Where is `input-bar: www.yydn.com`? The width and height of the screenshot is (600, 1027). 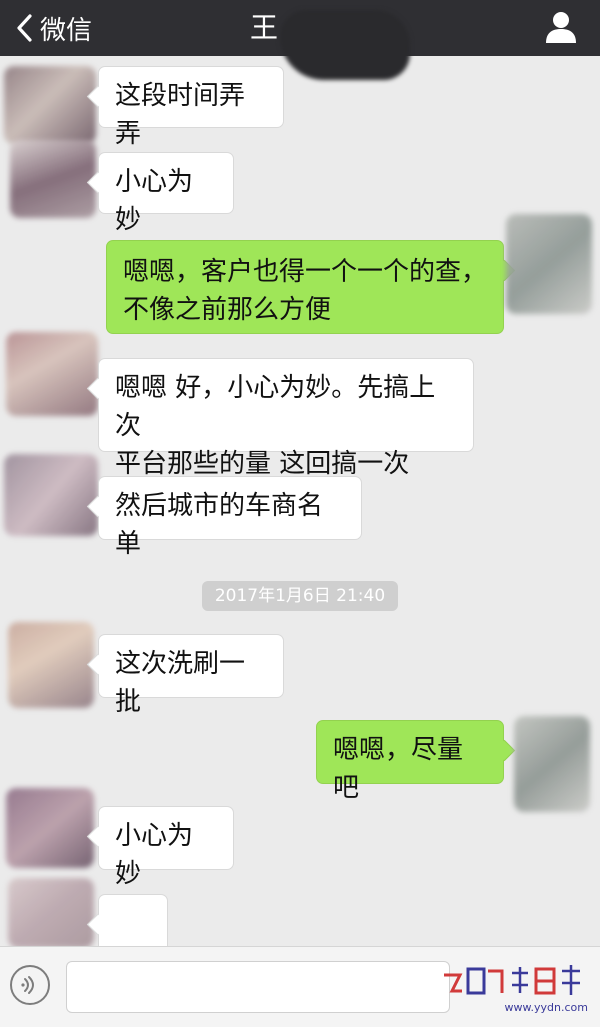
input-bar: www.yydn.com is located at coordinates (300, 986).